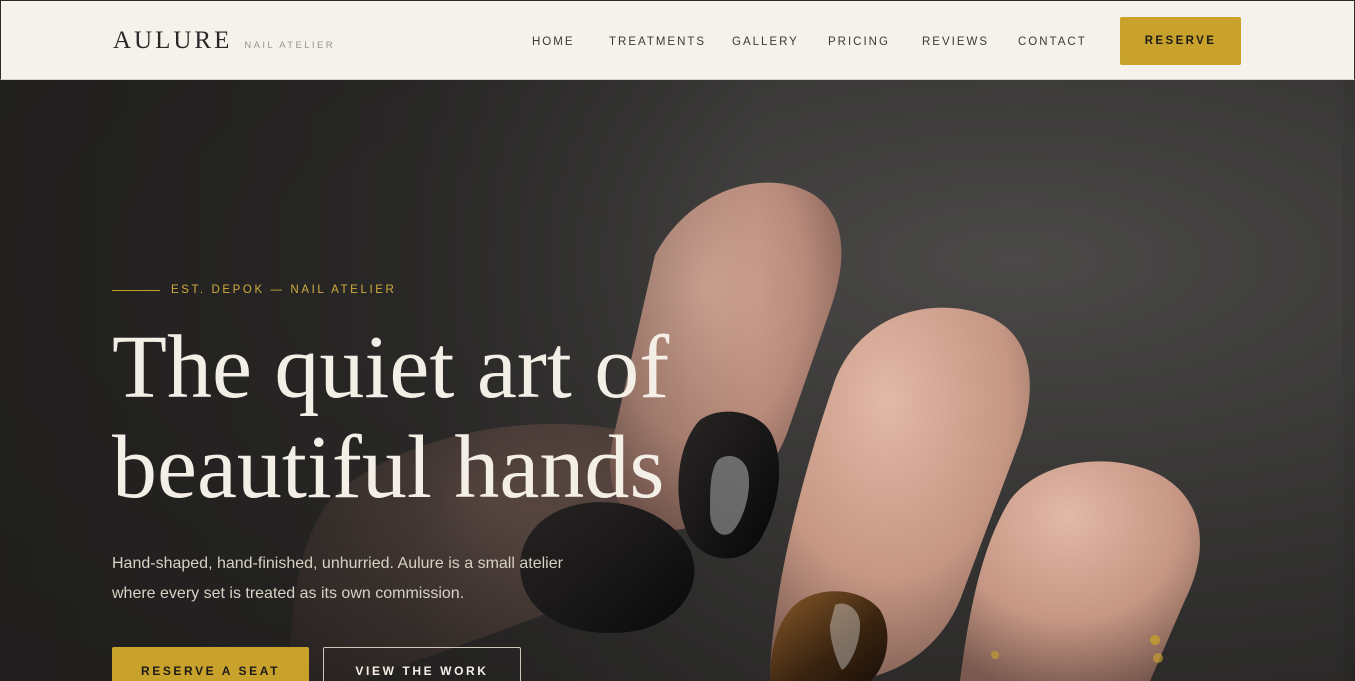  What do you see at coordinates (210, 664) in the screenshot?
I see `reserve-a-seat-button: RESERVE A SEAT` at bounding box center [210, 664].